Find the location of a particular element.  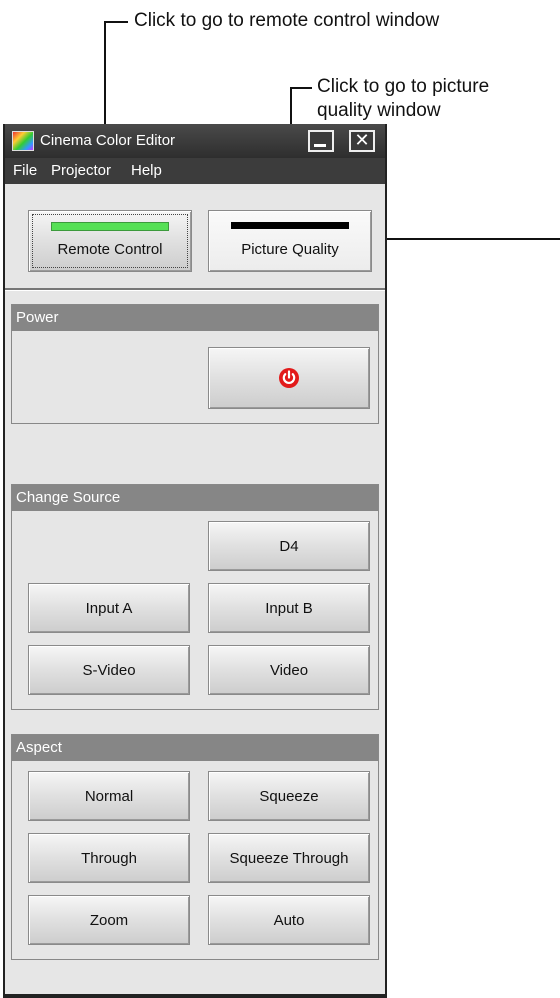

aspect-auto-button: Auto is located at coordinates (289, 920).